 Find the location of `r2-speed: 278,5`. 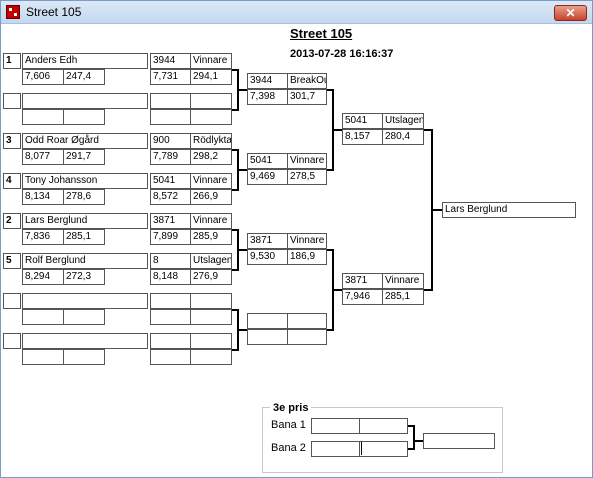

r2-speed: 278,5 is located at coordinates (307, 177).